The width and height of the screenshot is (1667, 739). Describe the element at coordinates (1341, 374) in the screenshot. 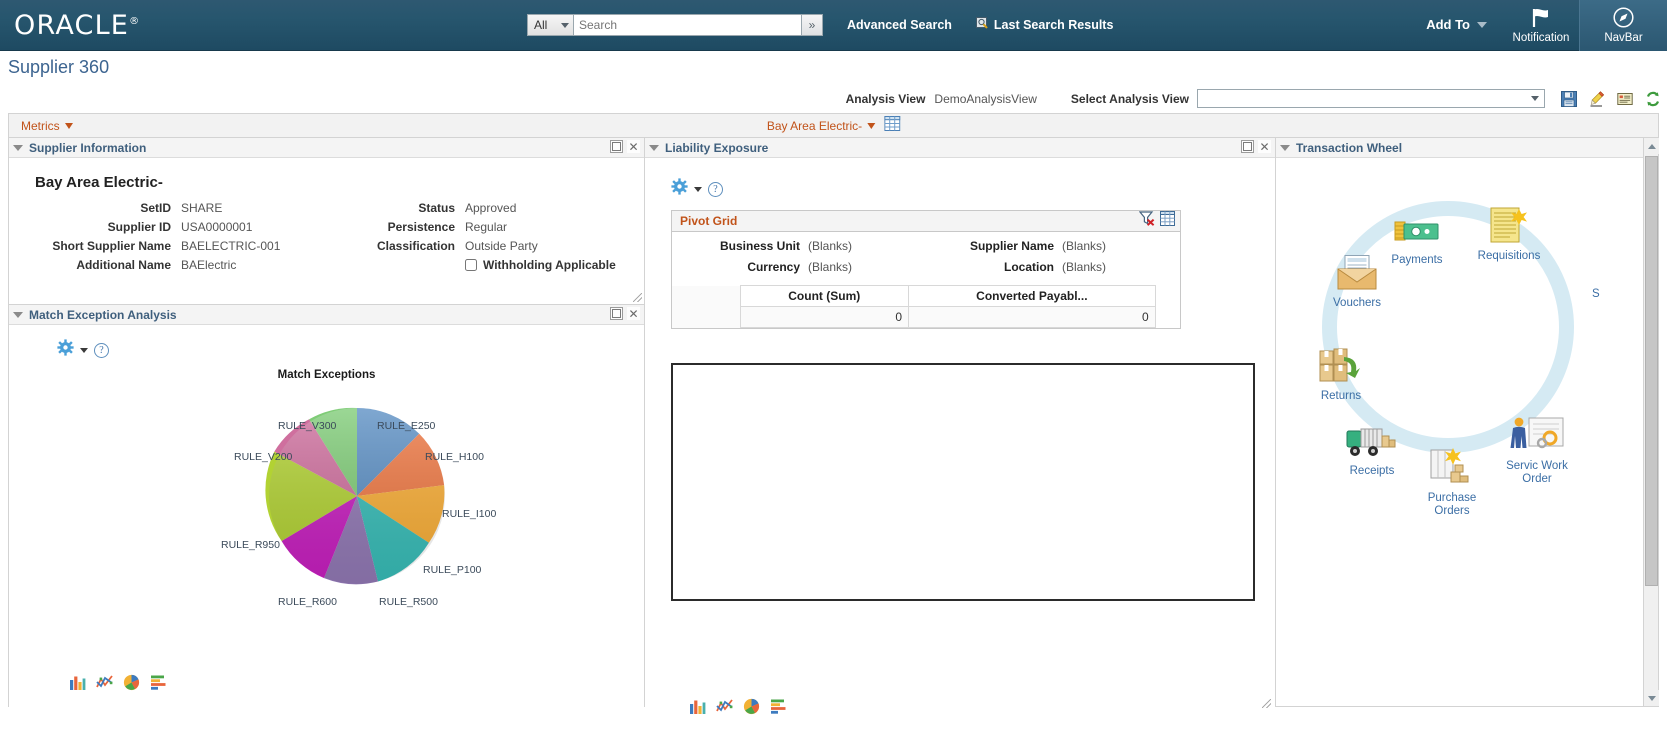

I see `wheel-node-returns: Returns` at that location.